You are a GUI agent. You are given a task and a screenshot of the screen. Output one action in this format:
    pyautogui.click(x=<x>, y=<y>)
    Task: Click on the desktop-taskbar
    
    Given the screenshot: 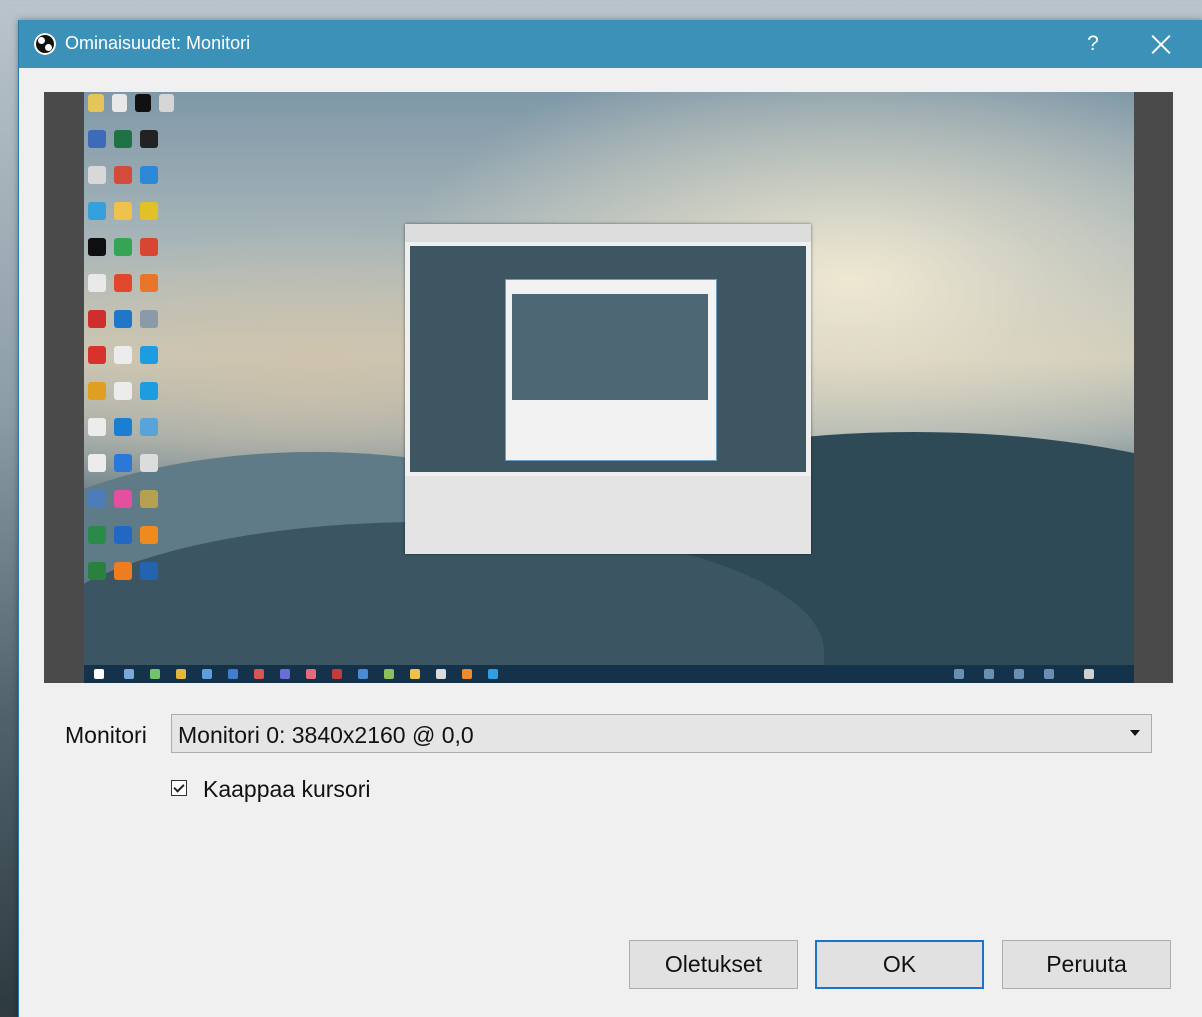 What is the action you would take?
    pyautogui.click(x=609, y=674)
    